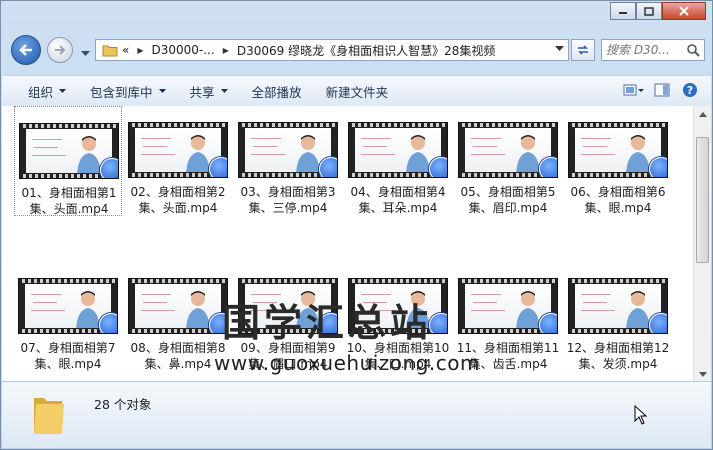 This screenshot has width=713, height=450. I want to click on scroll-up-button, so click(702, 114).